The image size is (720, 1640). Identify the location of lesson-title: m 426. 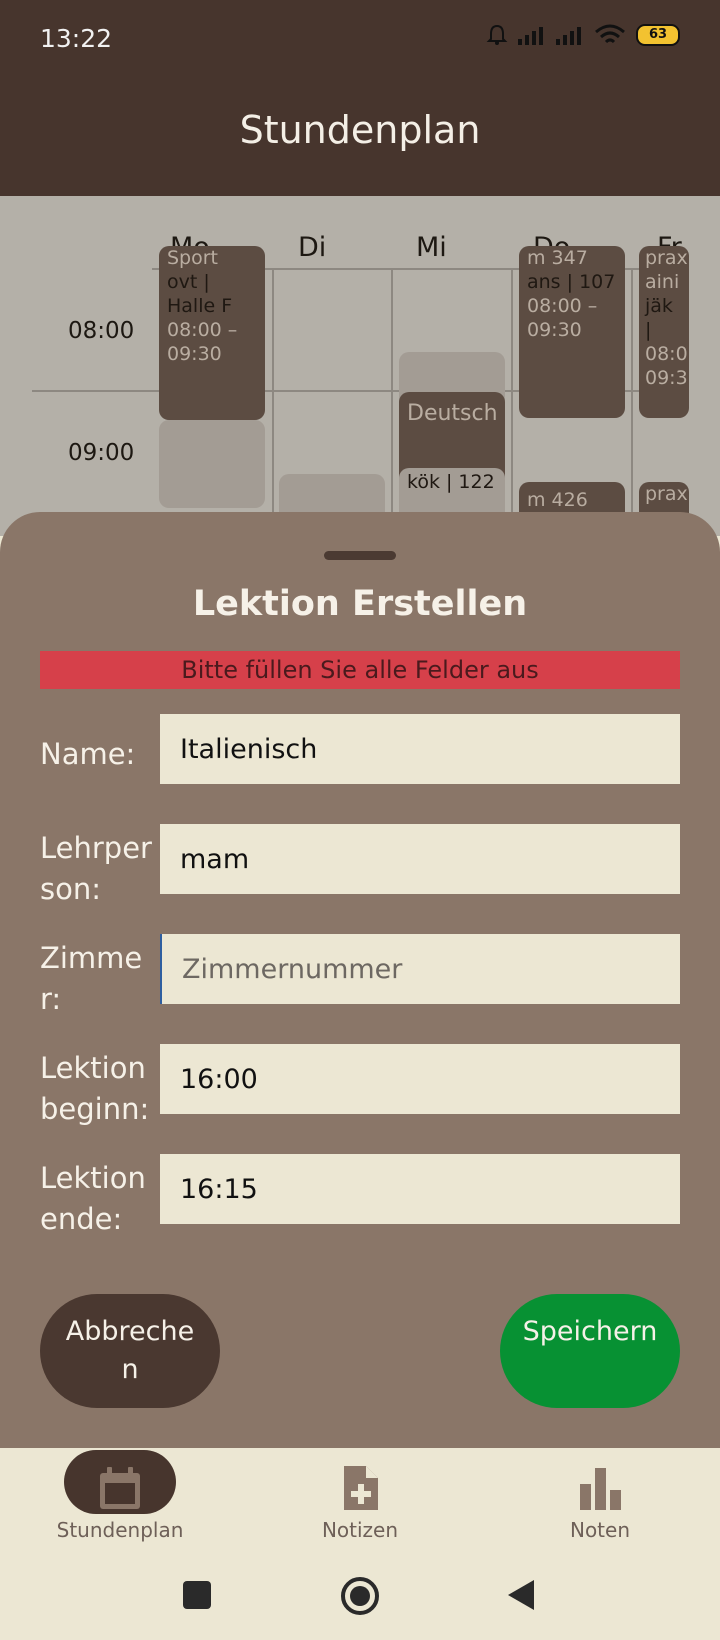
(557, 500).